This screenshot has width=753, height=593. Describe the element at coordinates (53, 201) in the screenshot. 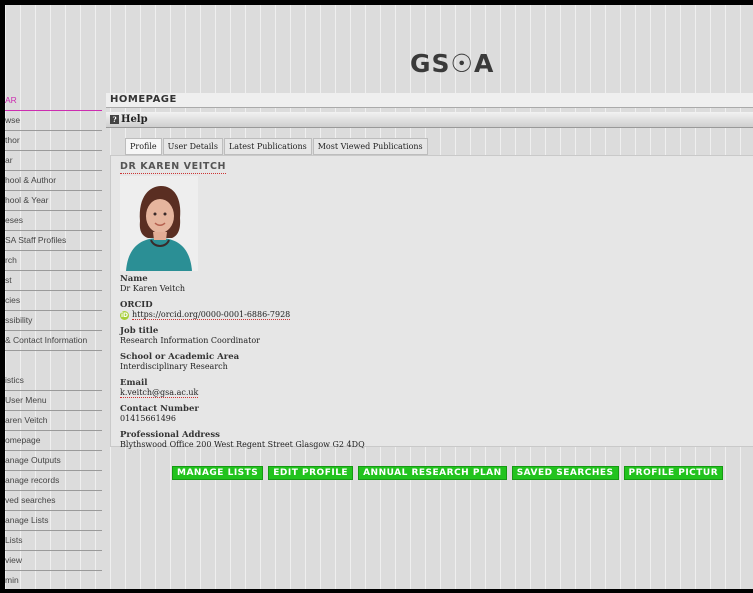

I see `sidebar-item: hool & Year` at that location.